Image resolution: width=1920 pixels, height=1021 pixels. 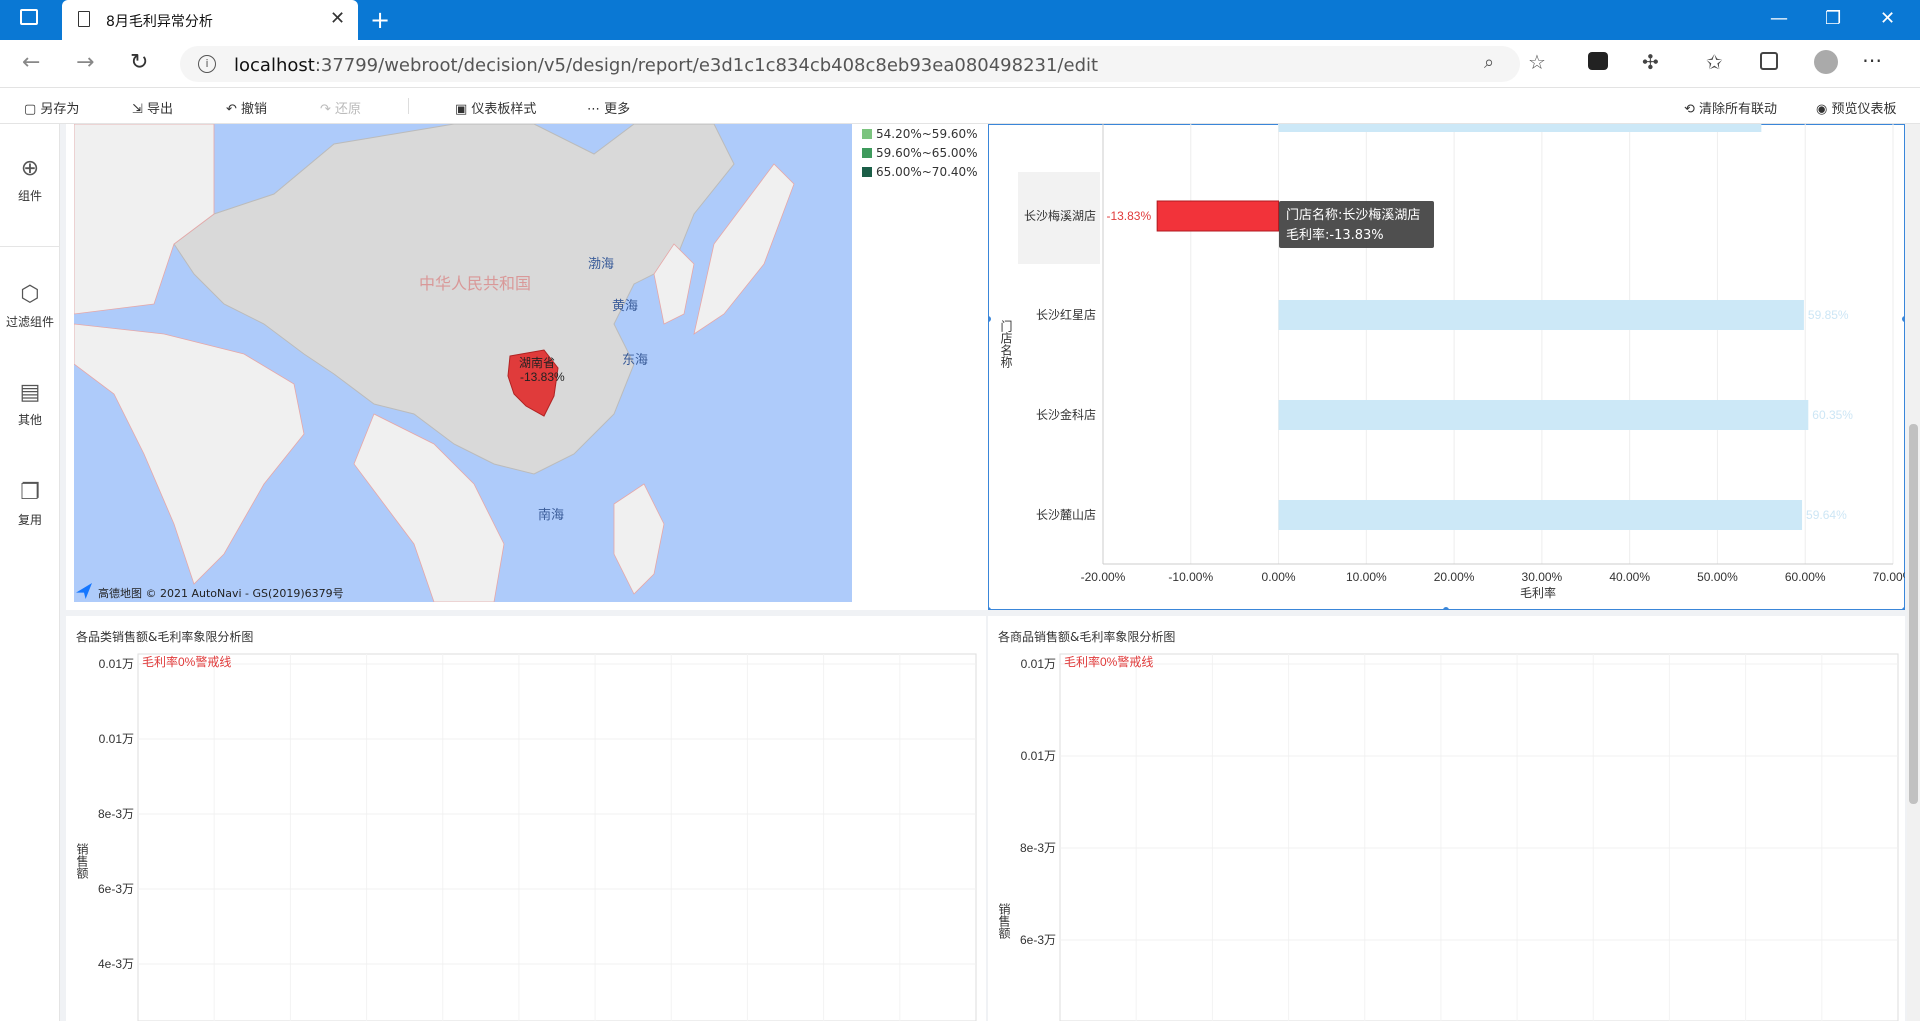 What do you see at coordinates (927, 133) in the screenshot?
I see `legend-label: 54.20%~59.60%` at bounding box center [927, 133].